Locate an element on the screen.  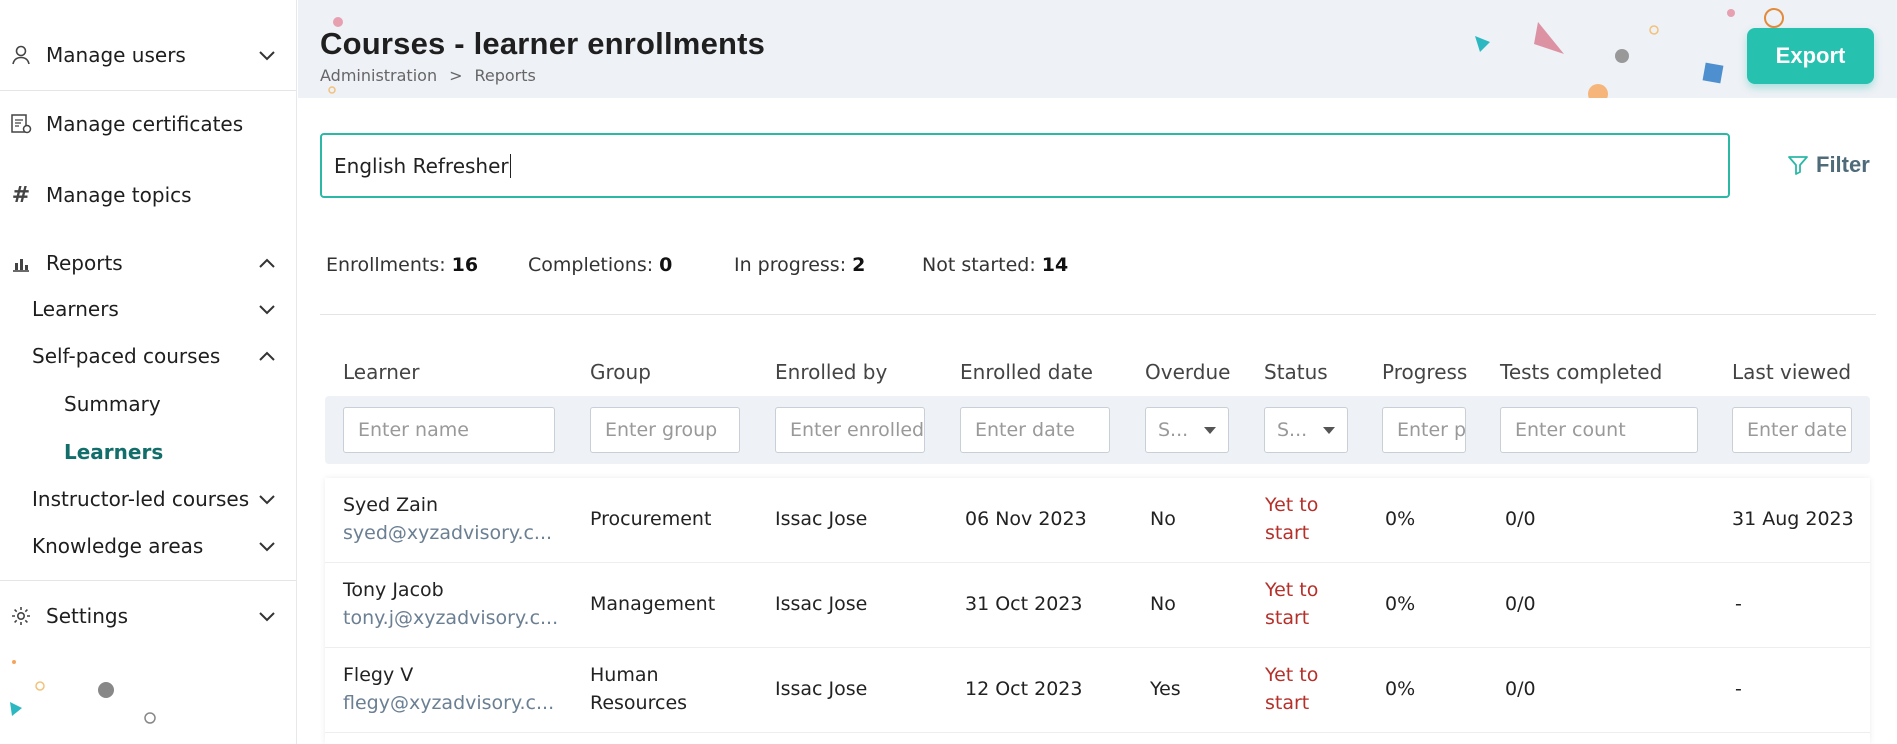
stat-in-progress: In progress: 2 is located at coordinates (800, 265).